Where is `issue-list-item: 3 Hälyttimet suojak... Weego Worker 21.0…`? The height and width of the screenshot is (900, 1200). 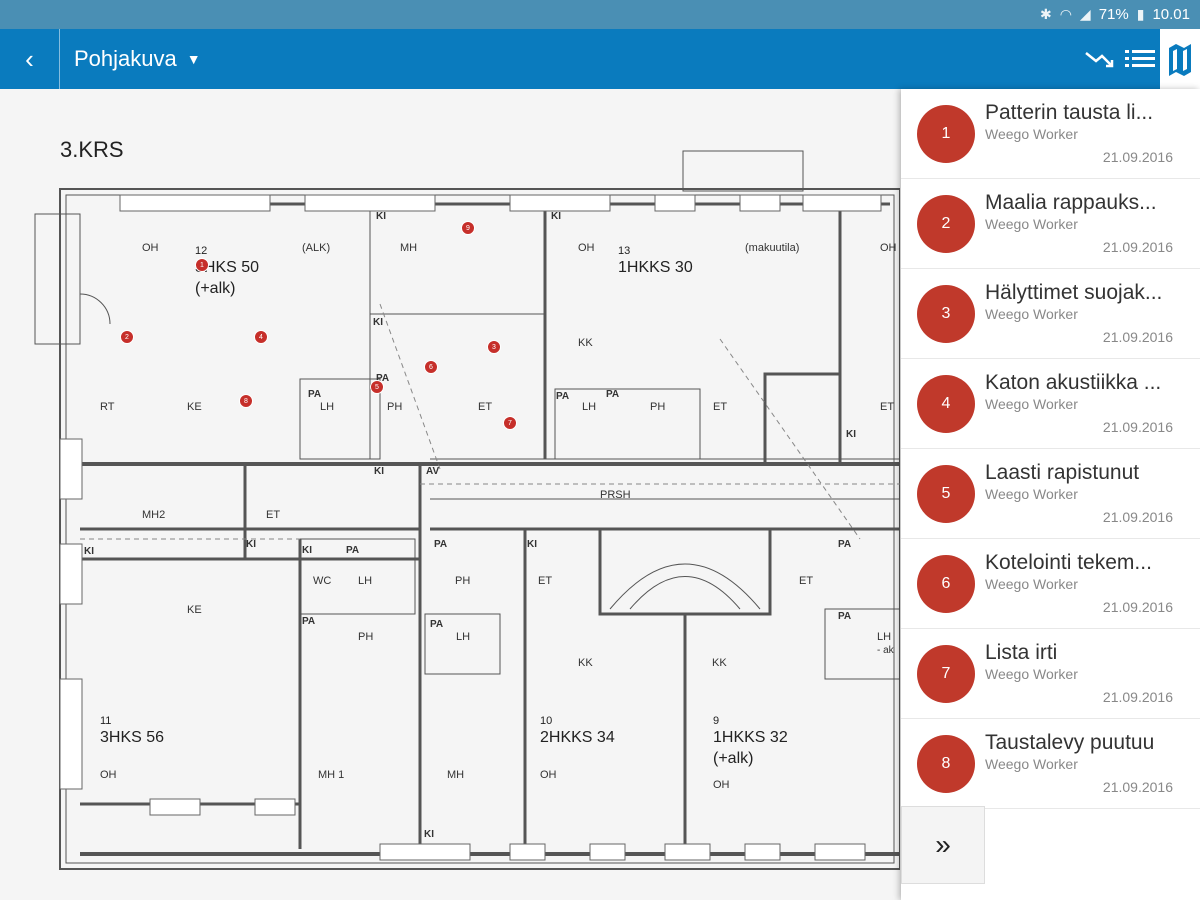
issue-list-item: 3 Hälyttimet suojak... Weego Worker 21.0… is located at coordinates (1050, 314).